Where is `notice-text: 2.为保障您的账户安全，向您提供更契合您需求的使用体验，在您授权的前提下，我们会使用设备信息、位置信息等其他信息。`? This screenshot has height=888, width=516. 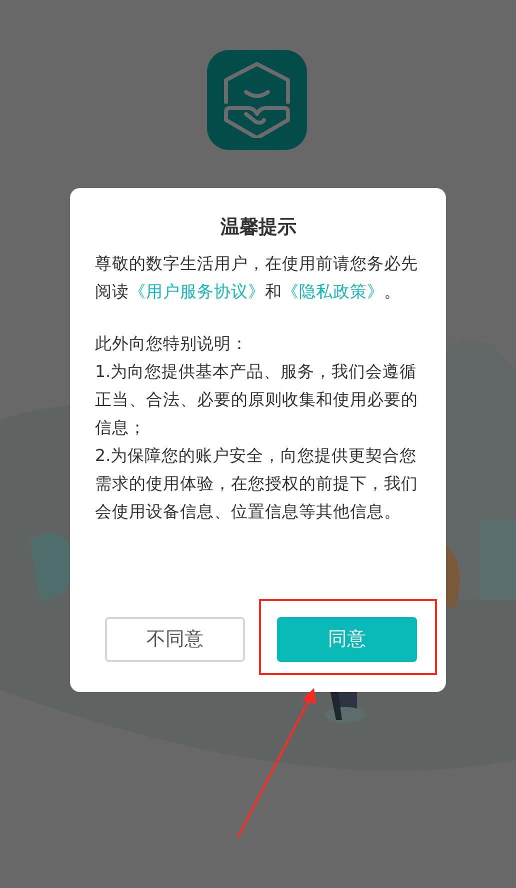
notice-text: 2.为保障您的账户安全，向您提供更契合您需求的使用体验，在您授权的前提下，我们会使用设备信息、位置信息等其他信息。 is located at coordinates (257, 484).